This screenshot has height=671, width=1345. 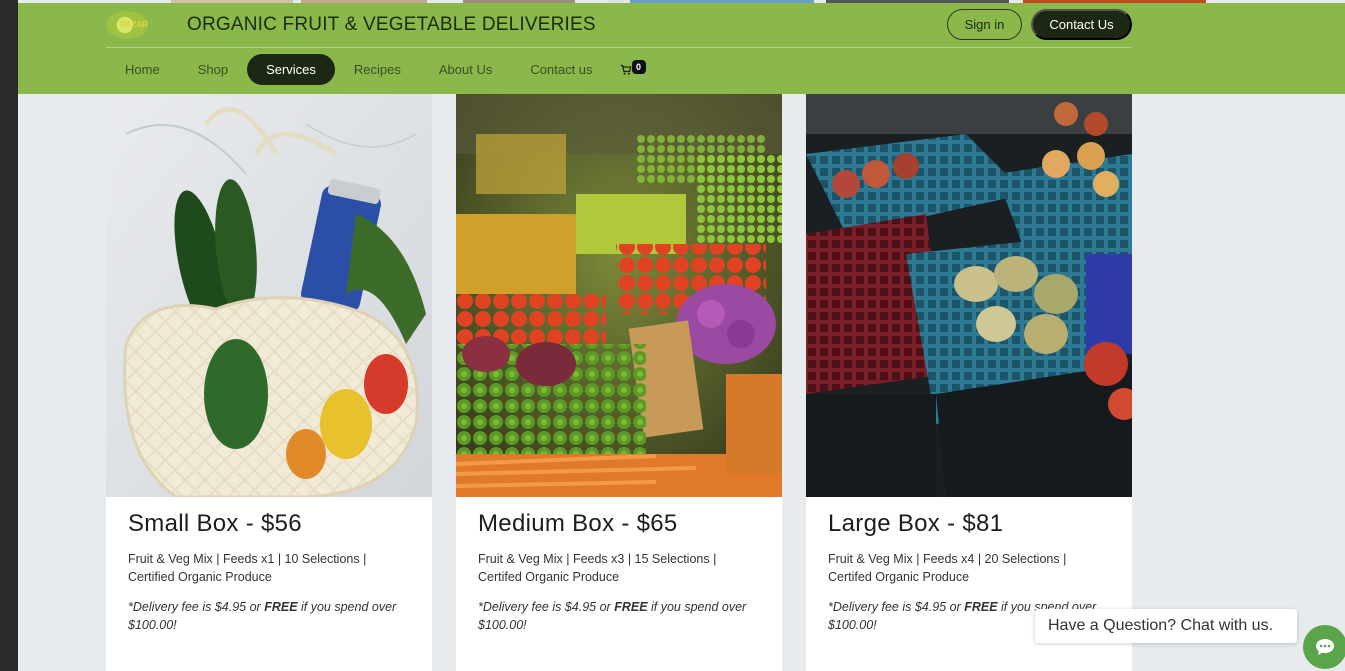 What do you see at coordinates (391, 24) in the screenshot?
I see `site-title: ORGANIC FRUIT & VEGETABLE DELIVERIES` at bounding box center [391, 24].